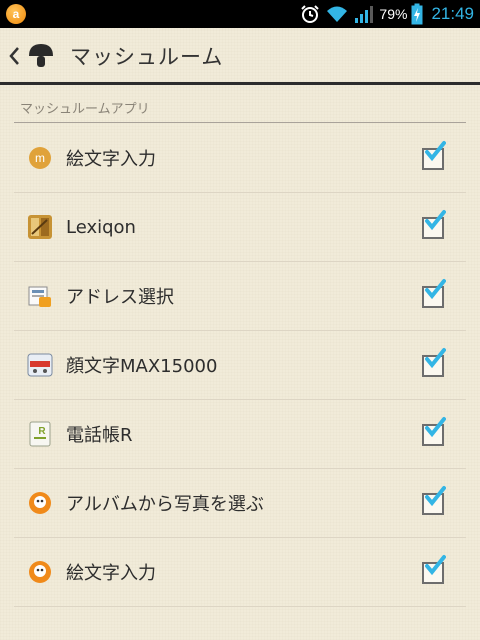 The width and height of the screenshot is (480, 640). What do you see at coordinates (310, 14) in the screenshot?
I see `alarm-clock-icon` at bounding box center [310, 14].